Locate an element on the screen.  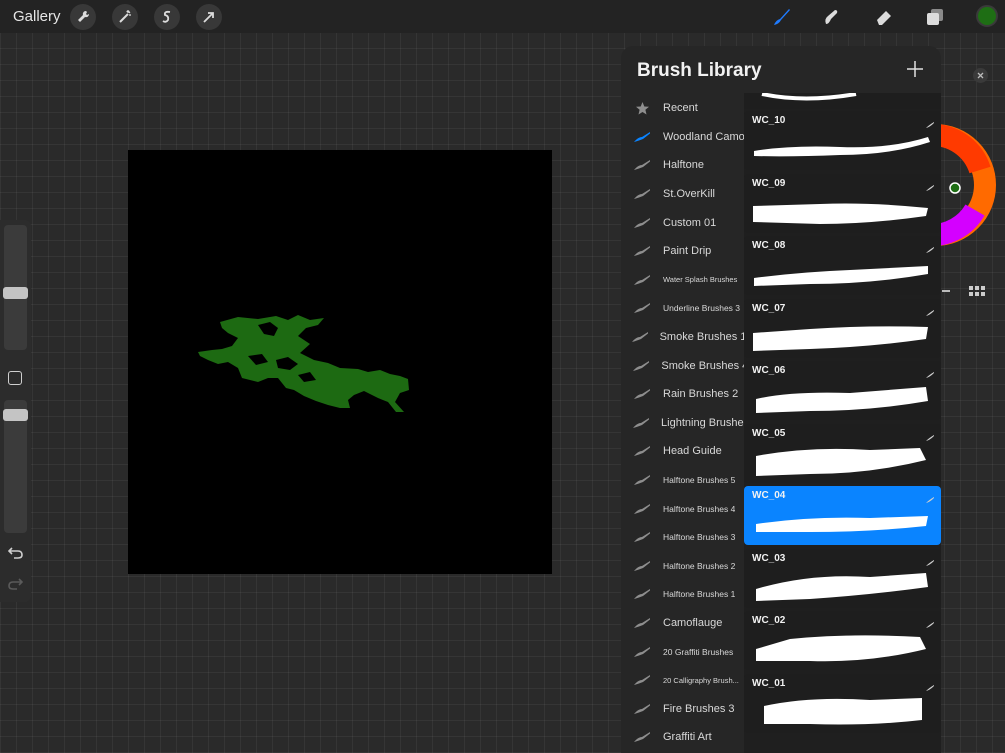
brush-set-item: Recent is located at coordinates (683, 108).